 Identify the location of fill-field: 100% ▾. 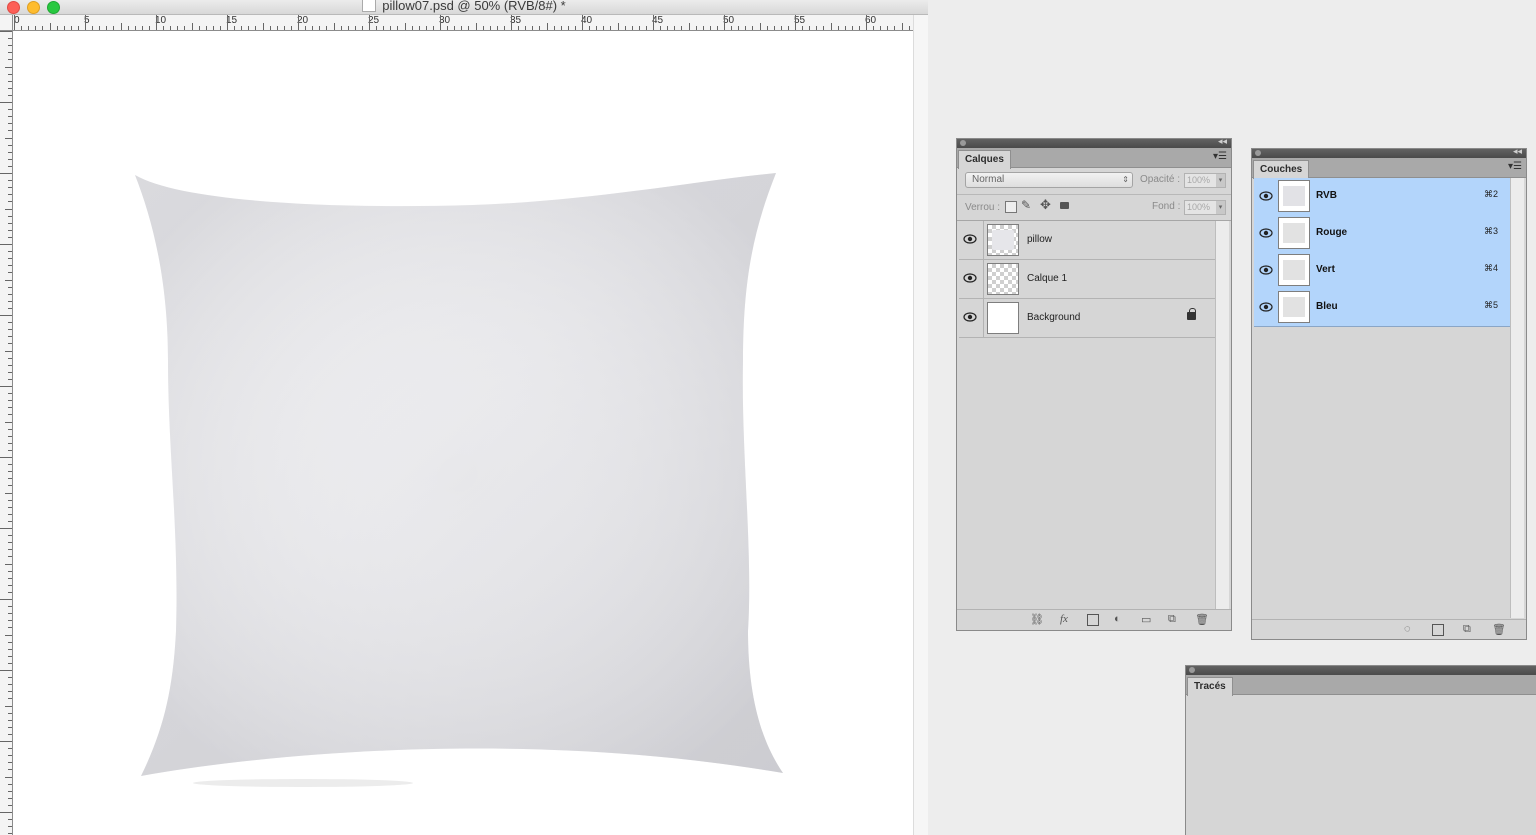
(1205, 207).